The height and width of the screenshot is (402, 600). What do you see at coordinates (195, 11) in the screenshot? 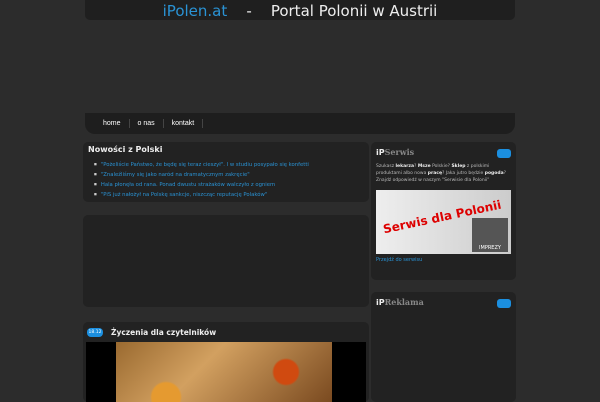
I see `site-logo: iPolen.at` at bounding box center [195, 11].